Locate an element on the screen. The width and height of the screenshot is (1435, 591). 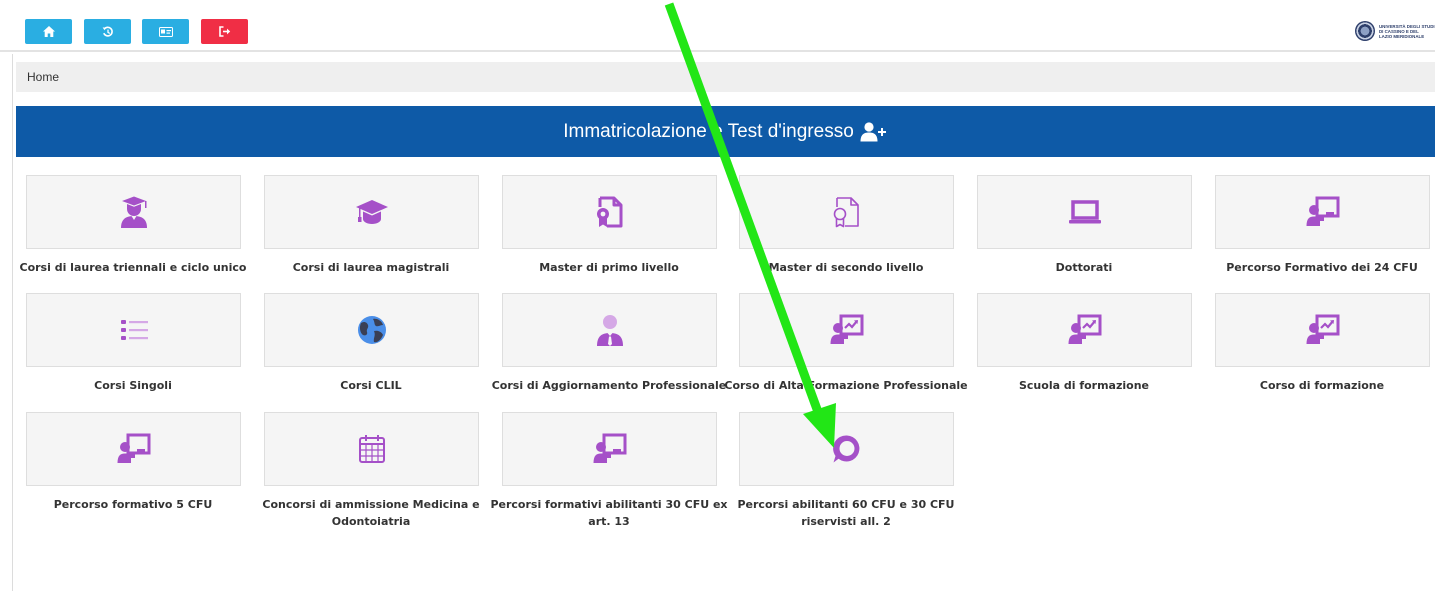
graduate-student-icon is located at coordinates (133, 212).